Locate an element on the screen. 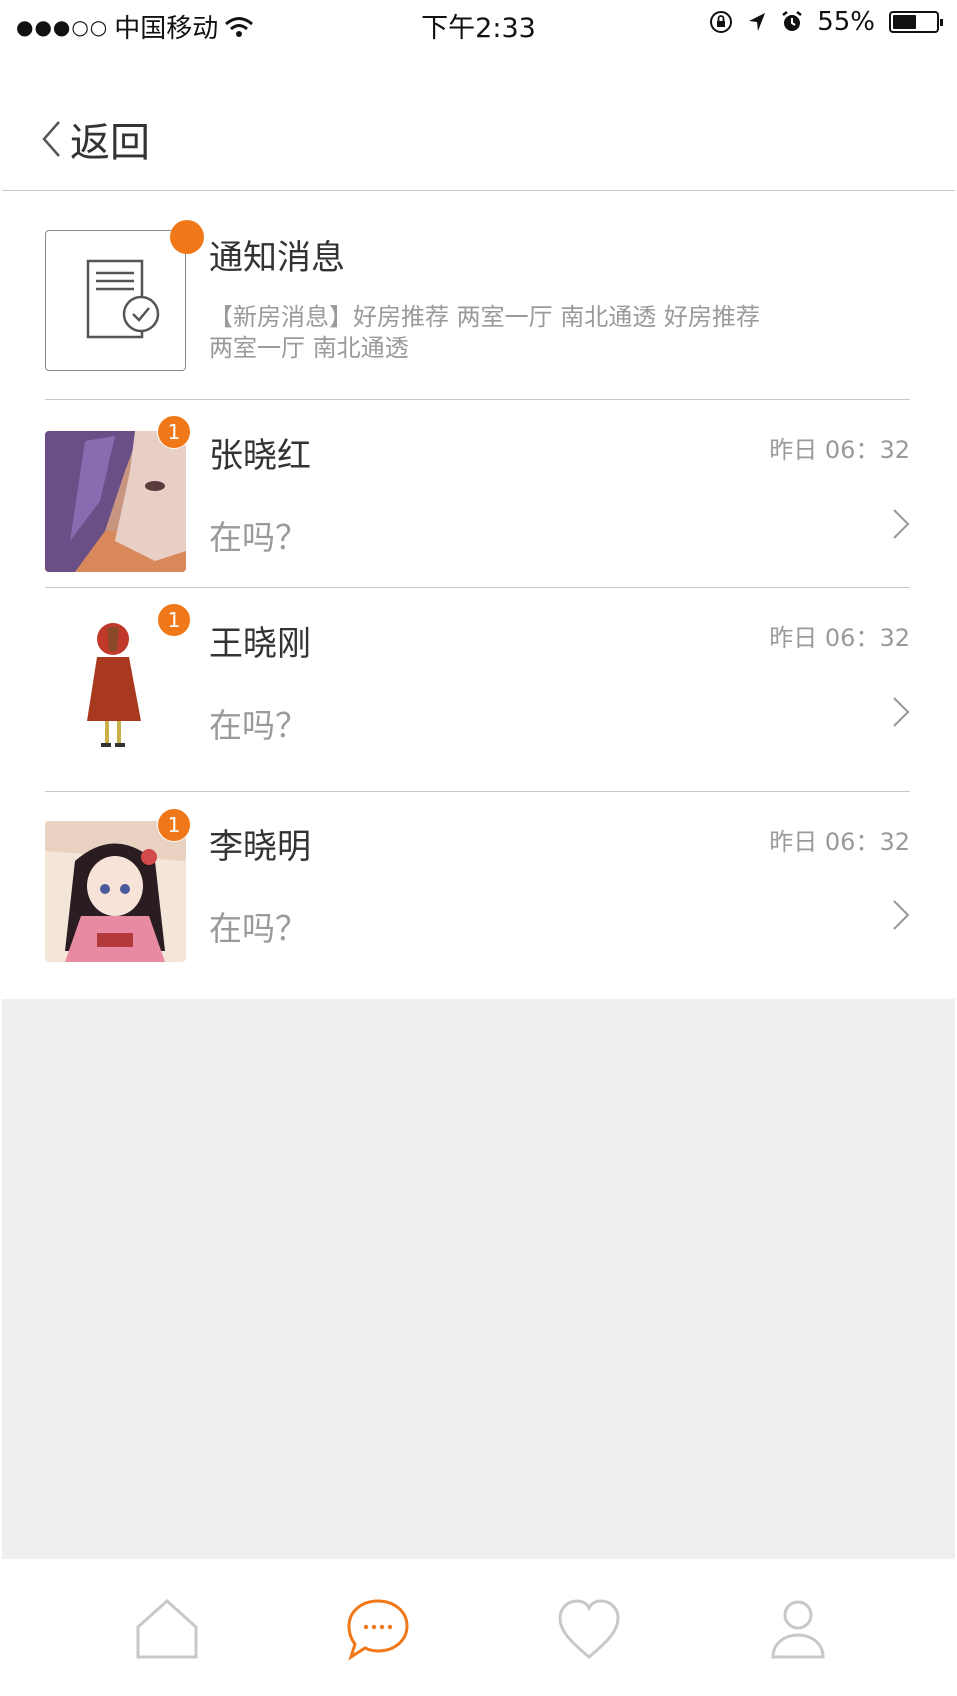 The image size is (957, 1696). tab-bar is located at coordinates (478, 1627).